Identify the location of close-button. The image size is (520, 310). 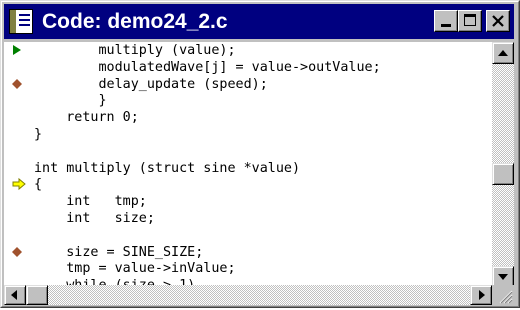
(498, 21).